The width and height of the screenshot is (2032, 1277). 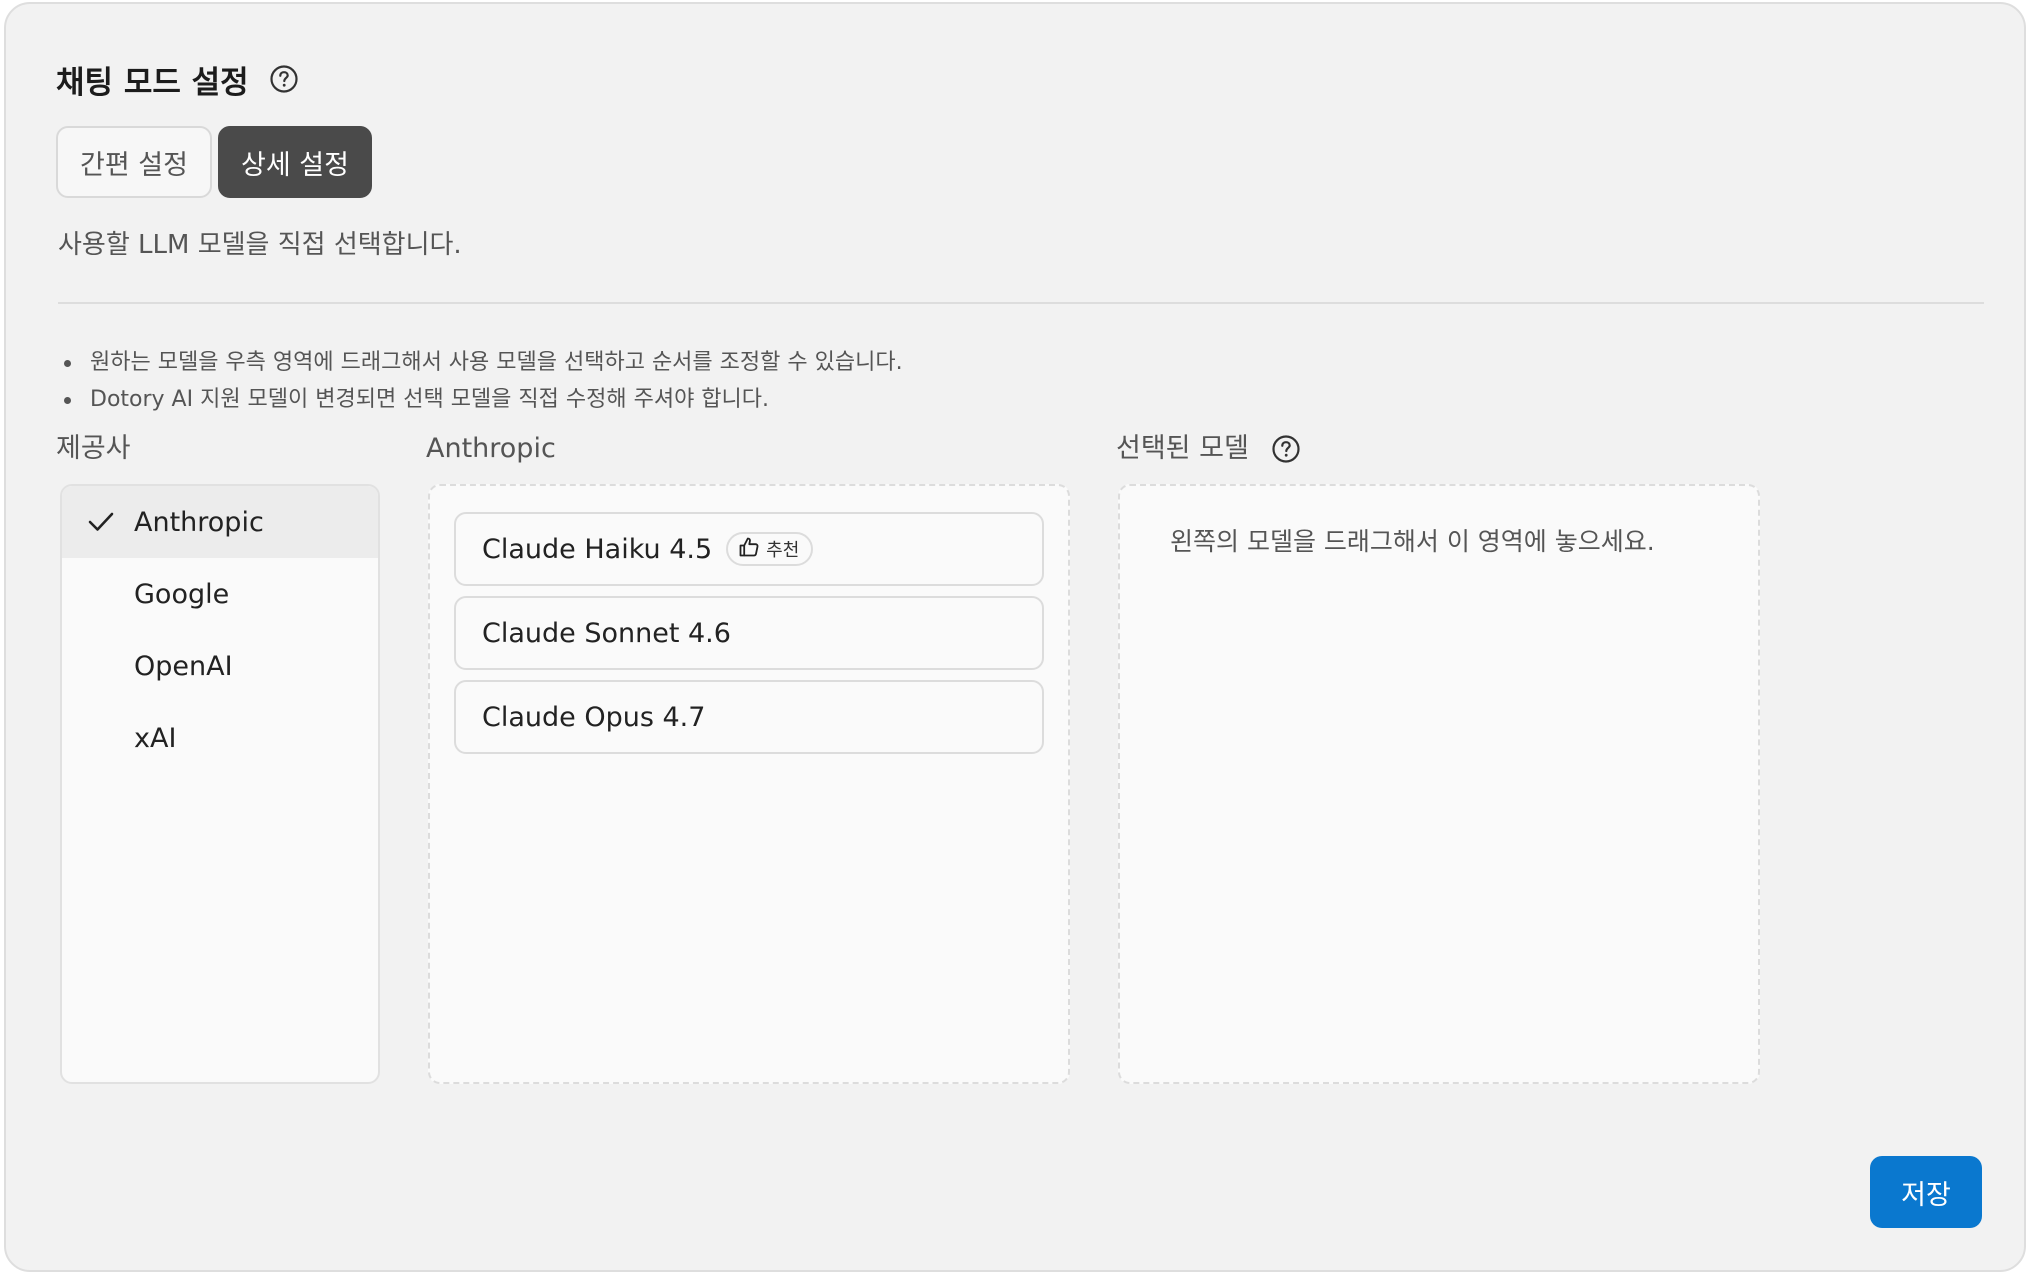 What do you see at coordinates (183, 666) in the screenshot?
I see `provider-label: OpenAI` at bounding box center [183, 666].